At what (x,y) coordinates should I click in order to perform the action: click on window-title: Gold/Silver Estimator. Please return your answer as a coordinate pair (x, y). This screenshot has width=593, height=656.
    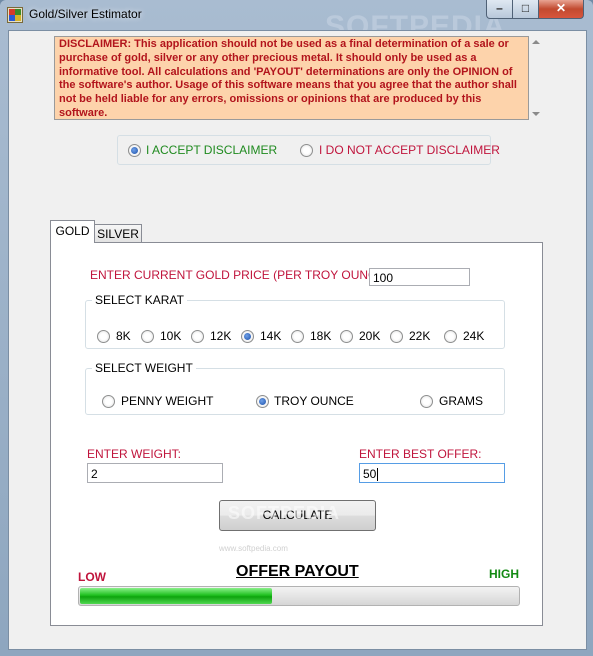
    Looking at the image, I should click on (85, 14).